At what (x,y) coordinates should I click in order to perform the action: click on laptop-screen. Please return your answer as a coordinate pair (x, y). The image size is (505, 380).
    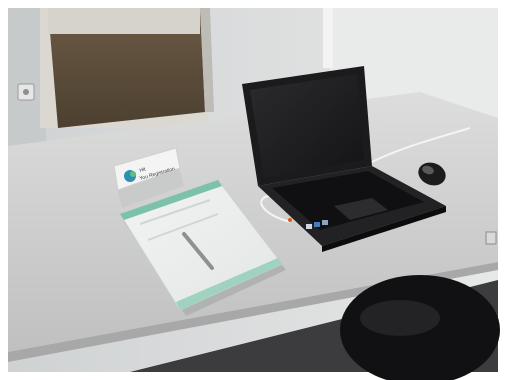
    Looking at the image, I should click on (307, 126).